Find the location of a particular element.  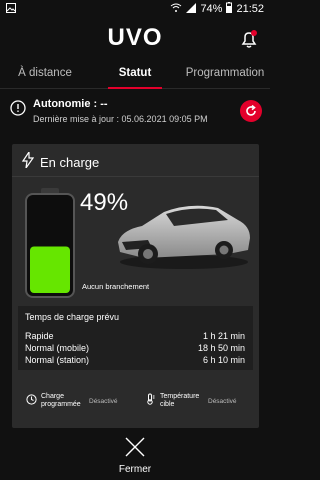

phone-battery-icon is located at coordinates (229, 9).